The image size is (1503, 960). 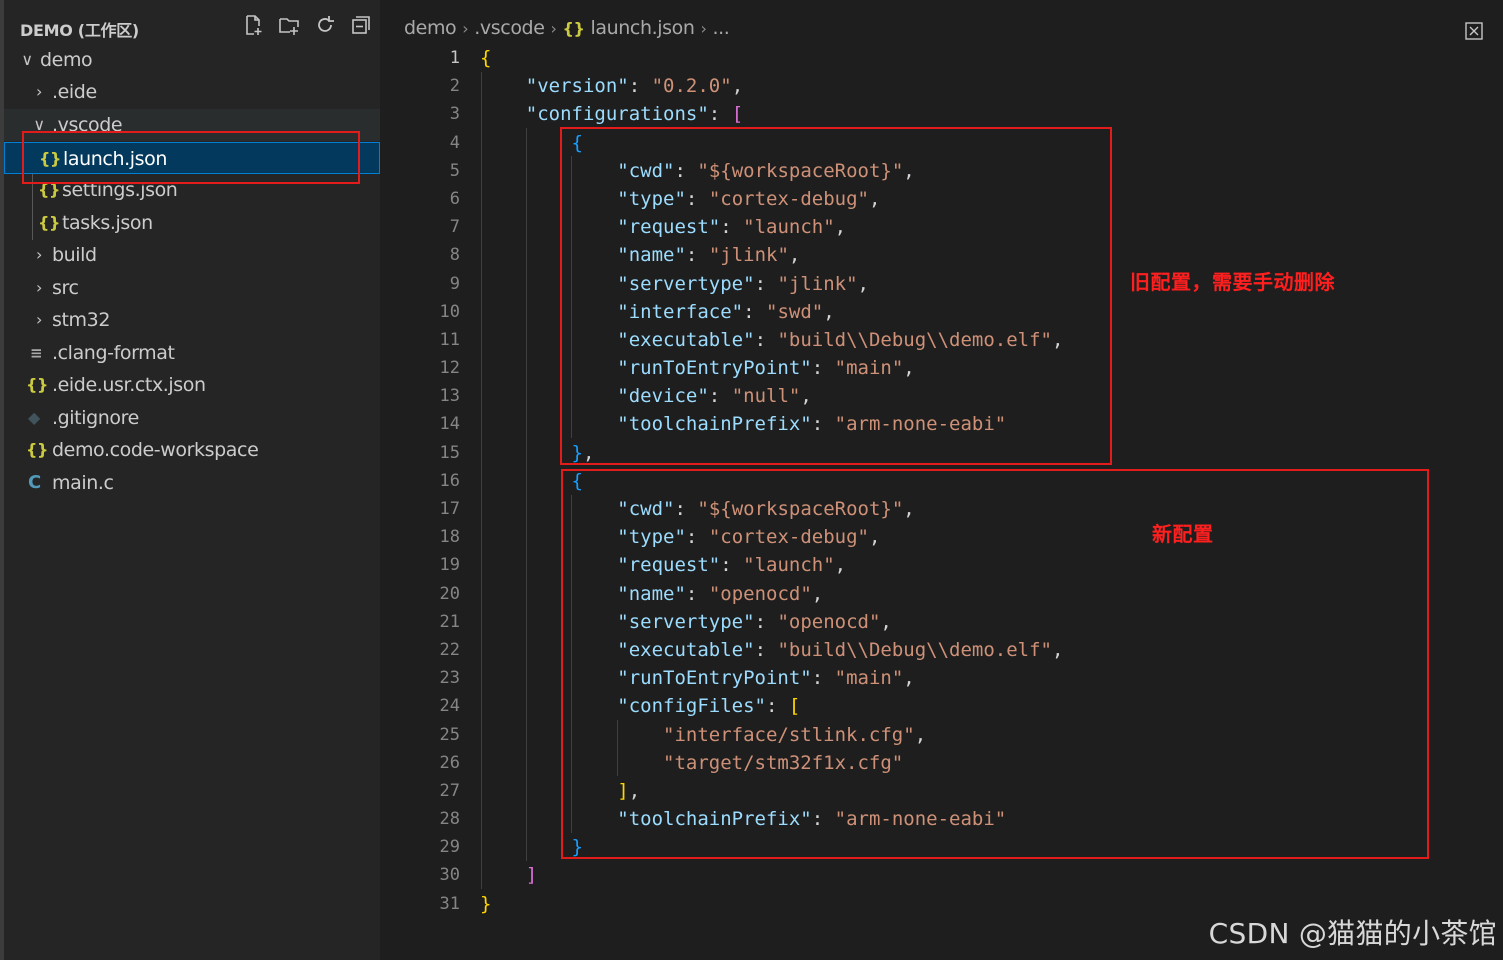 What do you see at coordinates (454, 86) in the screenshot?
I see `line-number: 2` at bounding box center [454, 86].